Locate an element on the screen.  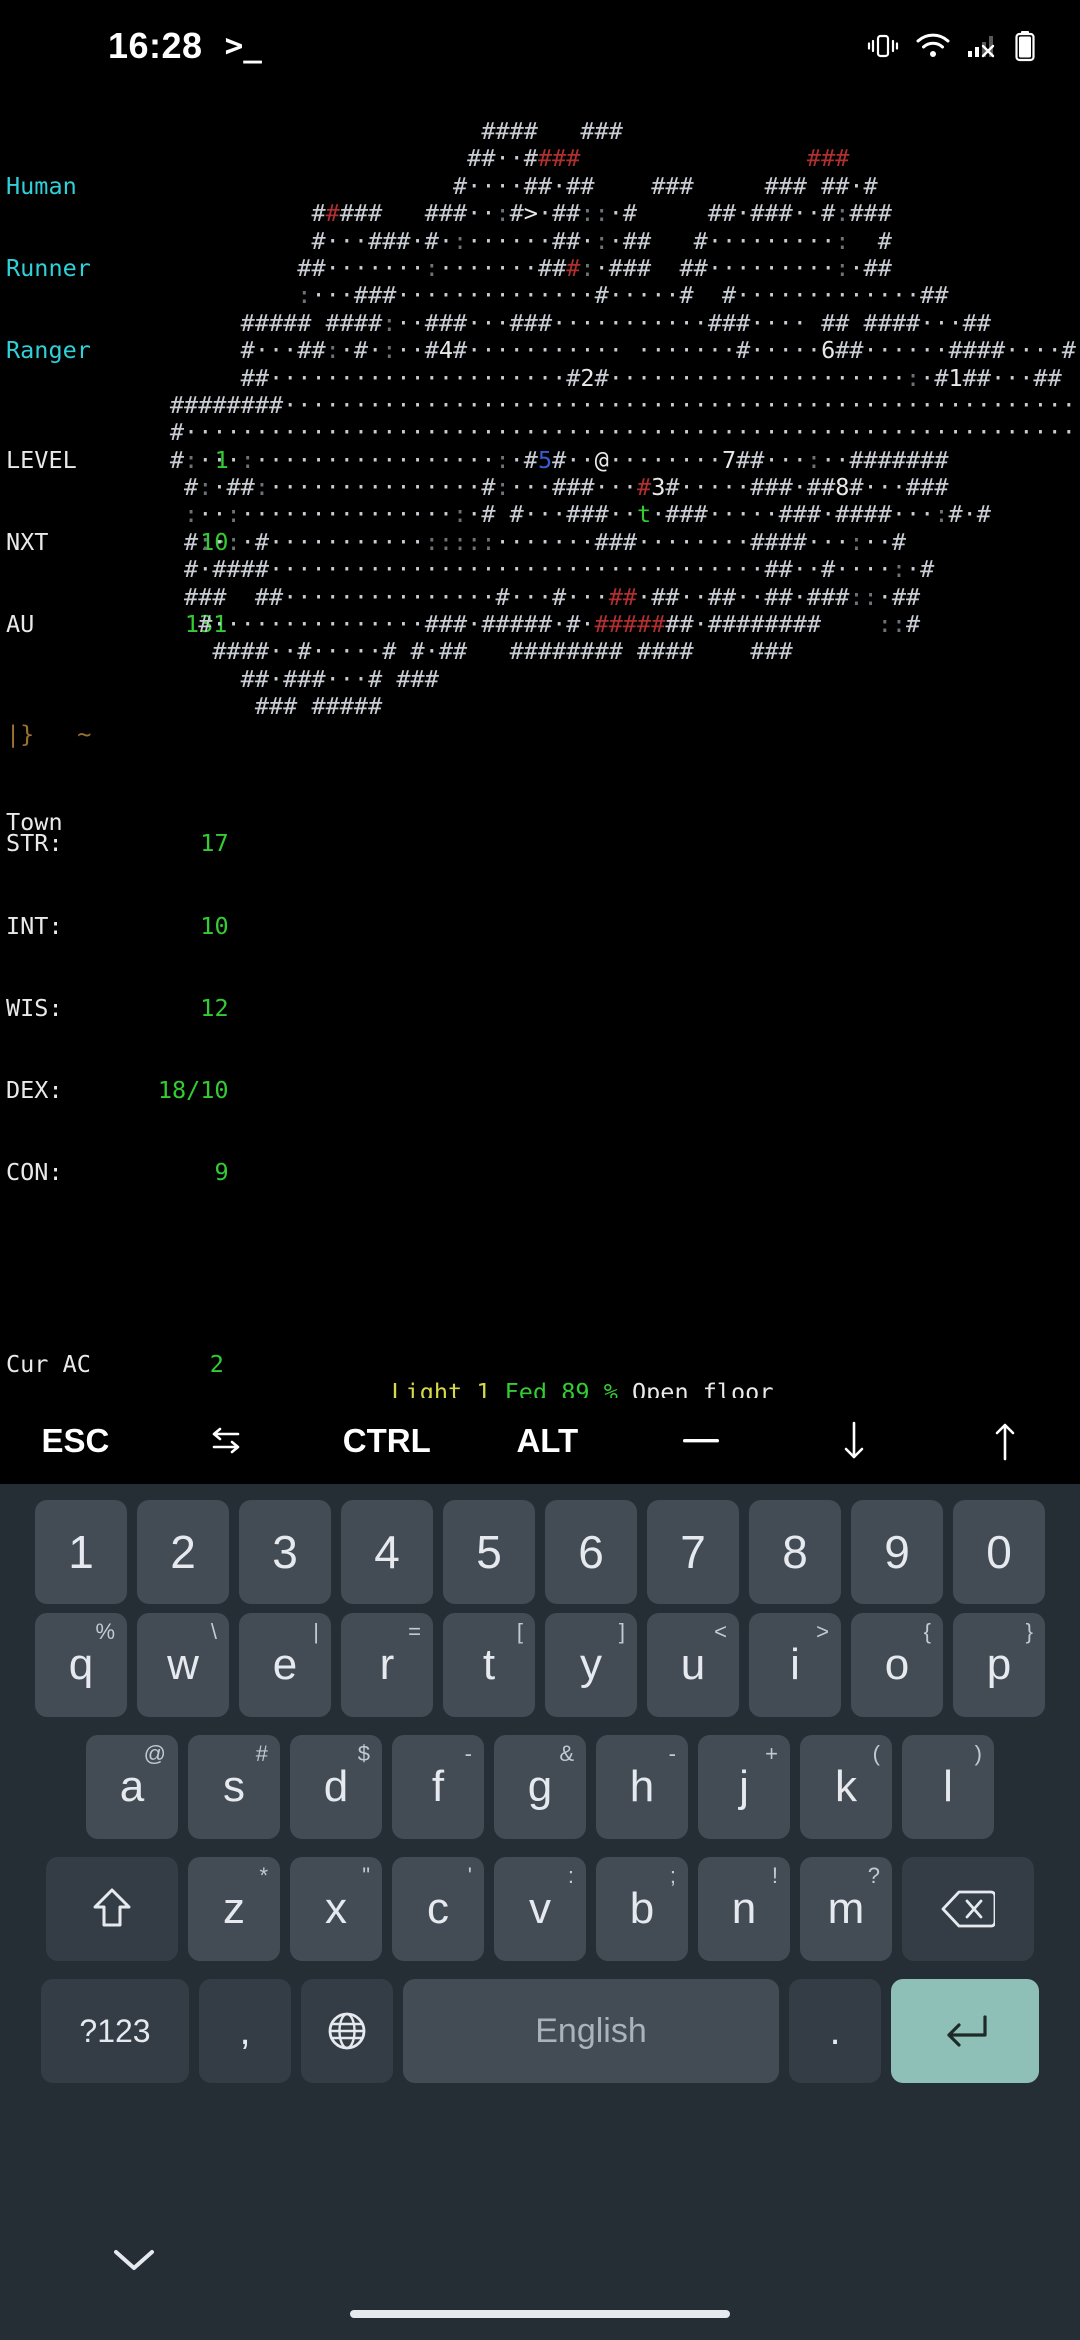
key-1: 1 is located at coordinates (81, 1552).